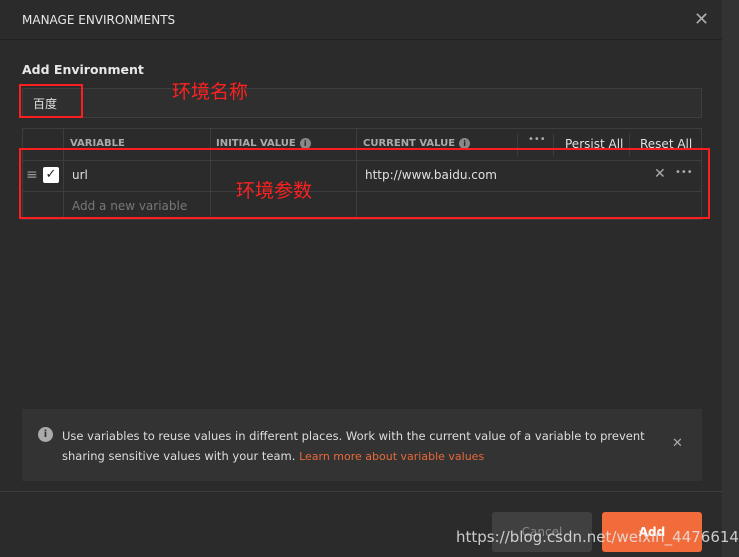 The width and height of the screenshot is (739, 557). I want to click on dialog-title: MANAGE ENVIRONMENTS, so click(99, 20).